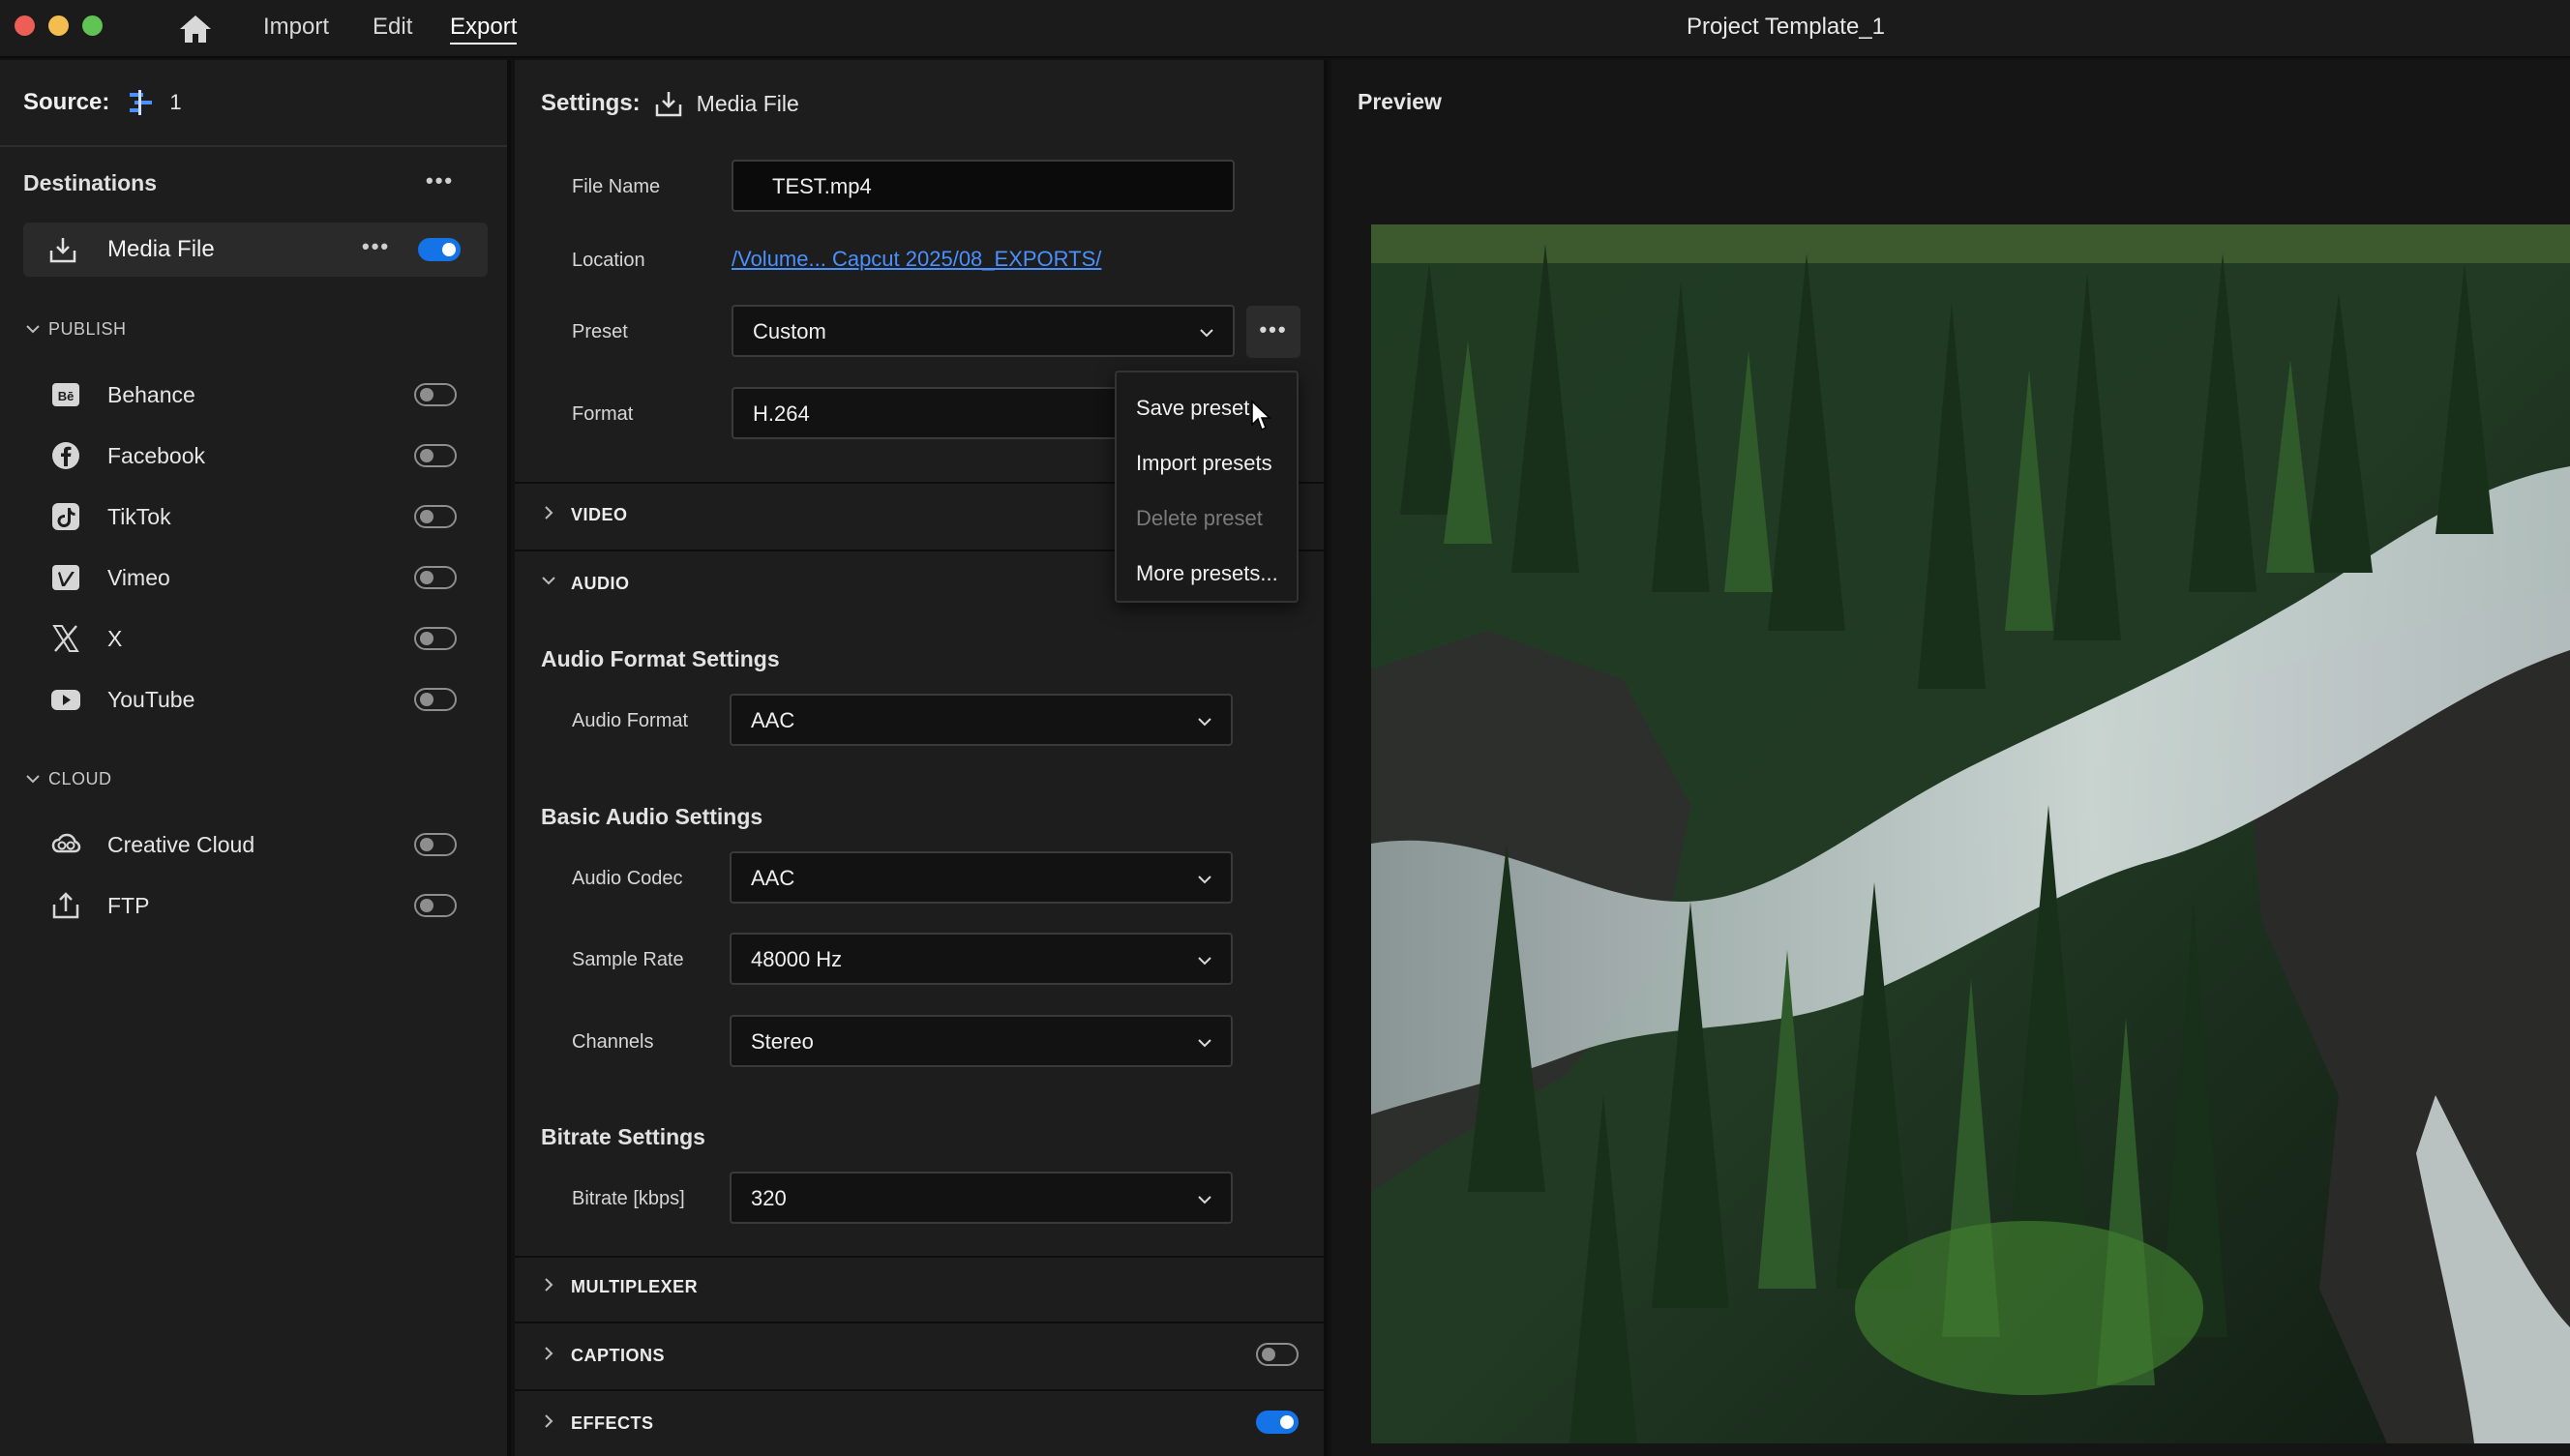  Describe the element at coordinates (440, 181) in the screenshot. I see `destinations-more-icon: •••` at that location.